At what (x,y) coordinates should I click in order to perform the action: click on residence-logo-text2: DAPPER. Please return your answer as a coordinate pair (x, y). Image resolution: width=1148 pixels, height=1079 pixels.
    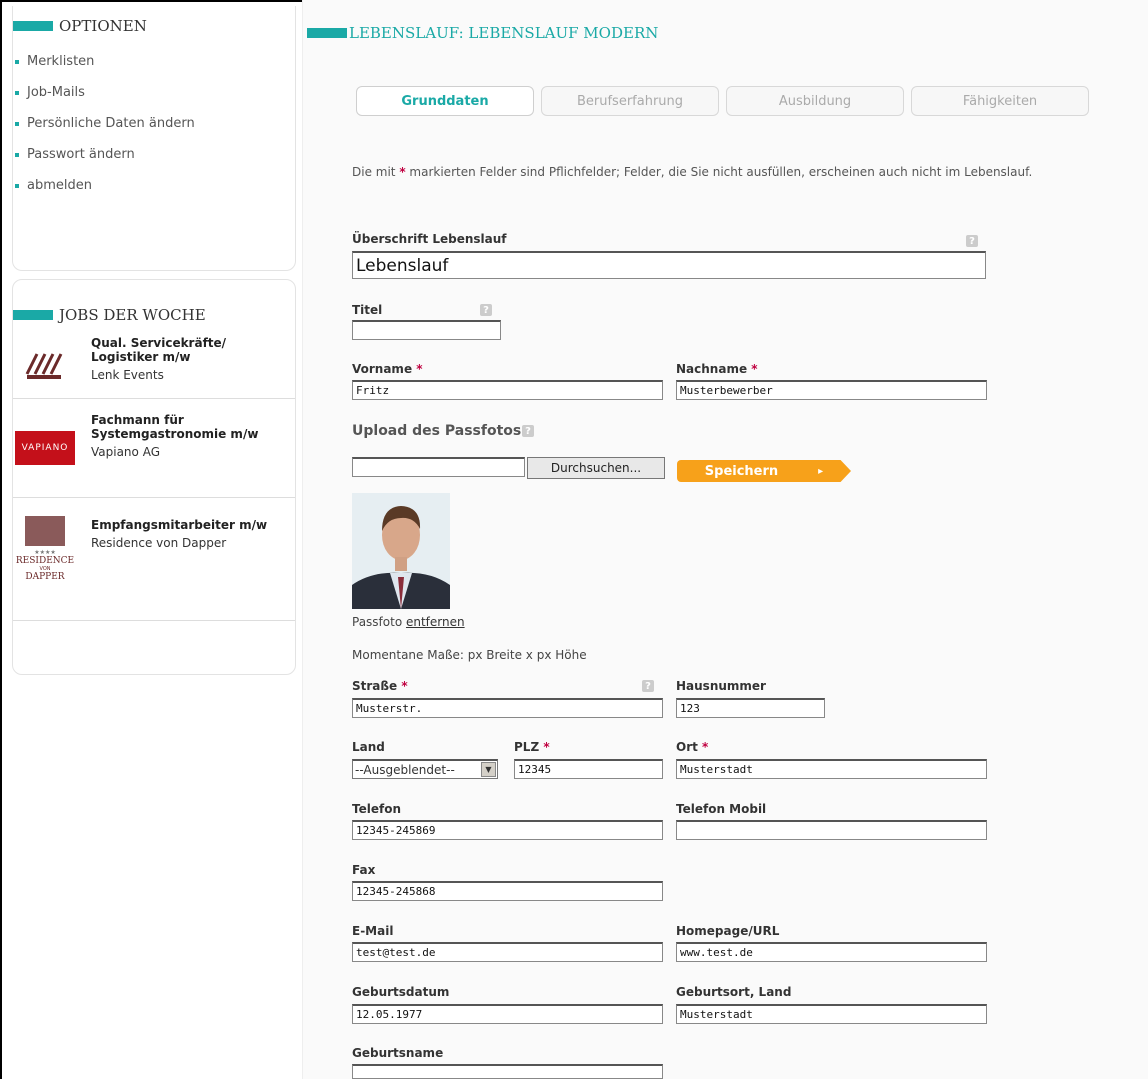
    Looking at the image, I should click on (45, 577).